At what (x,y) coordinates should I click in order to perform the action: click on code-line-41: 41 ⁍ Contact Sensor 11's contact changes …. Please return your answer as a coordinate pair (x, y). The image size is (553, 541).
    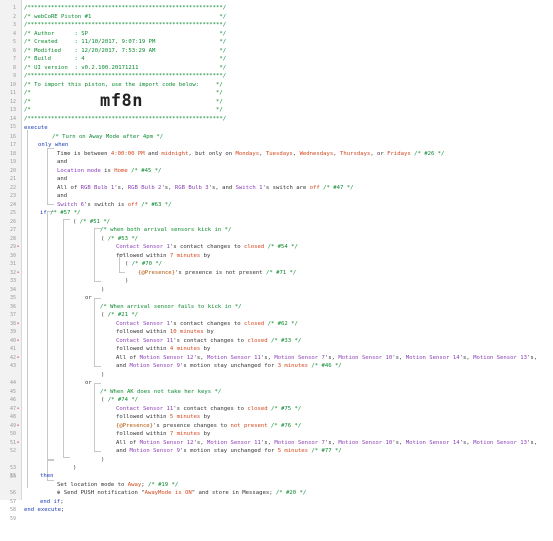
    Looking at the image, I should click on (155, 345).